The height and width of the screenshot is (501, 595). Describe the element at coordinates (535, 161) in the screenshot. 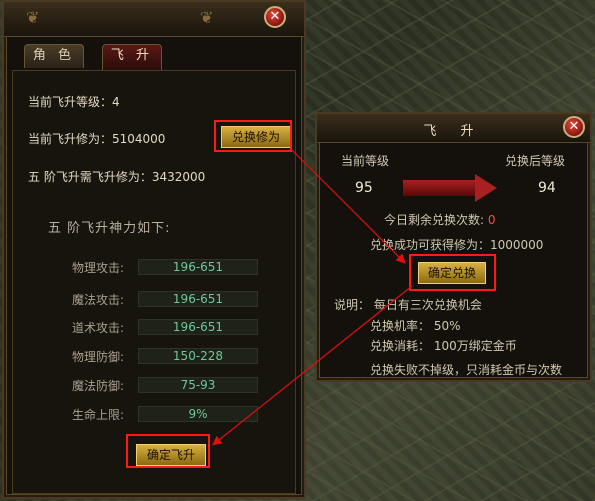

I see `after-level-label: 兑换后等级` at that location.